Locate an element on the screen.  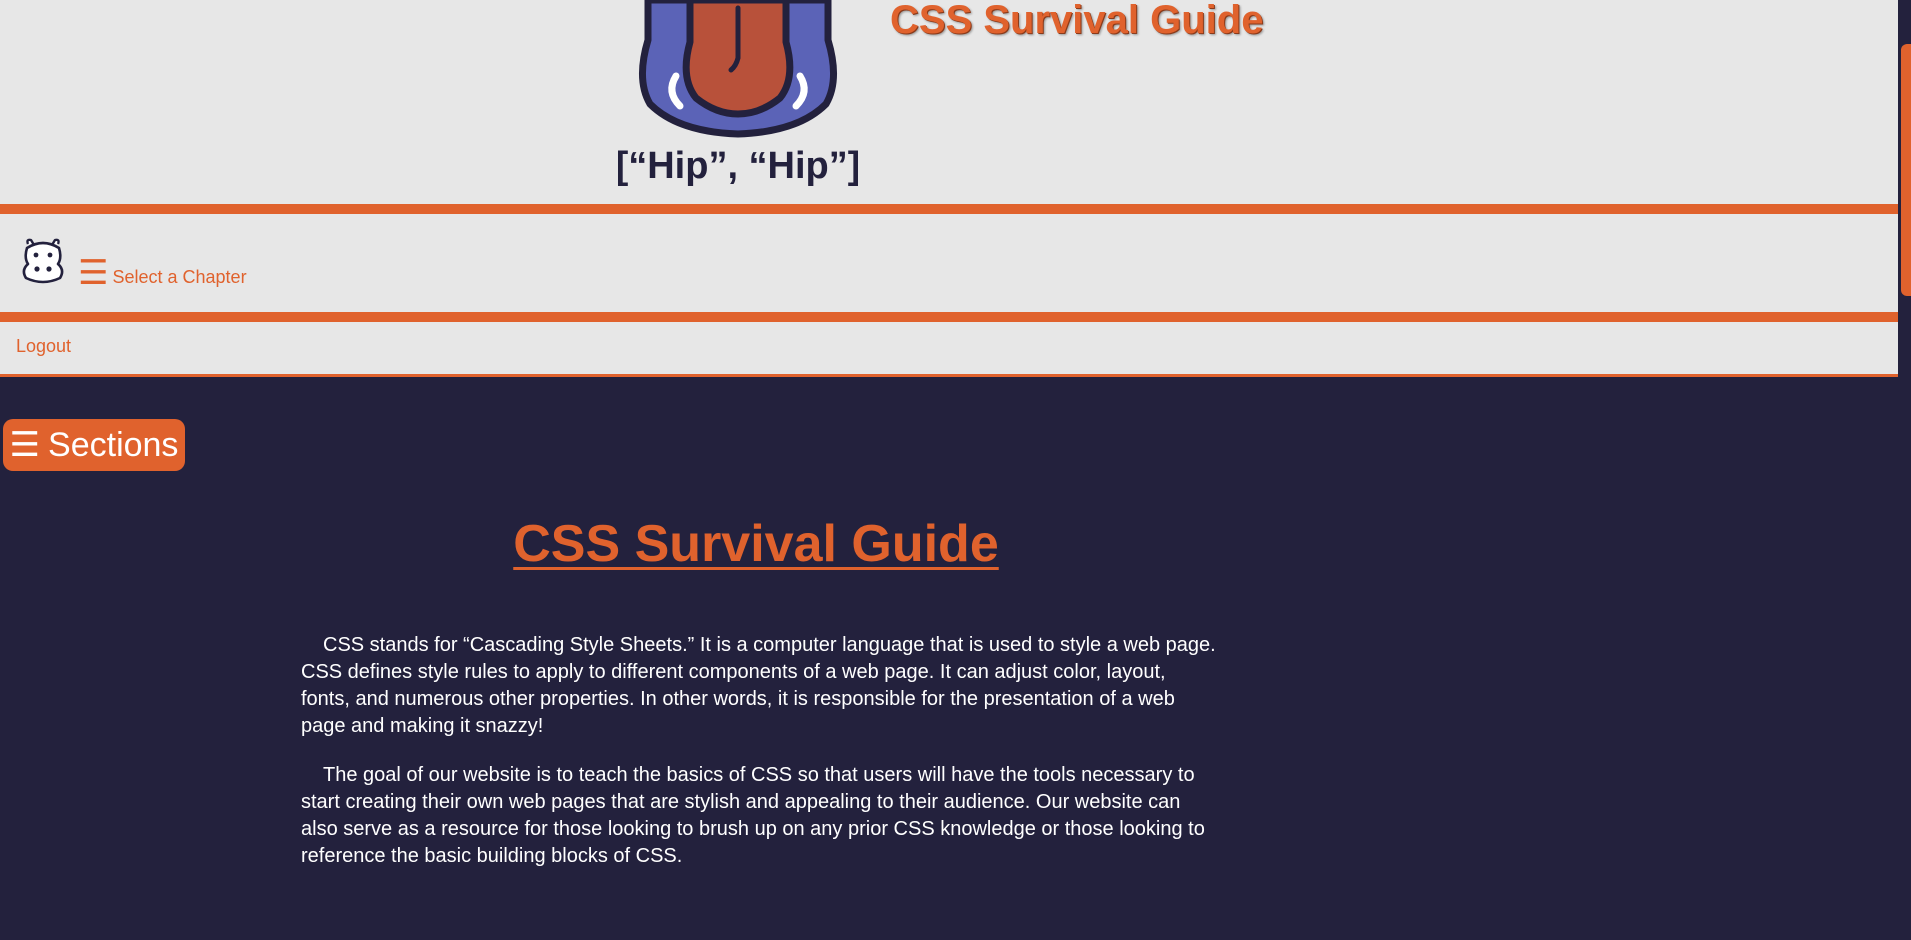
page-title: CSS Survival Guide is located at coordinates (756, 544).